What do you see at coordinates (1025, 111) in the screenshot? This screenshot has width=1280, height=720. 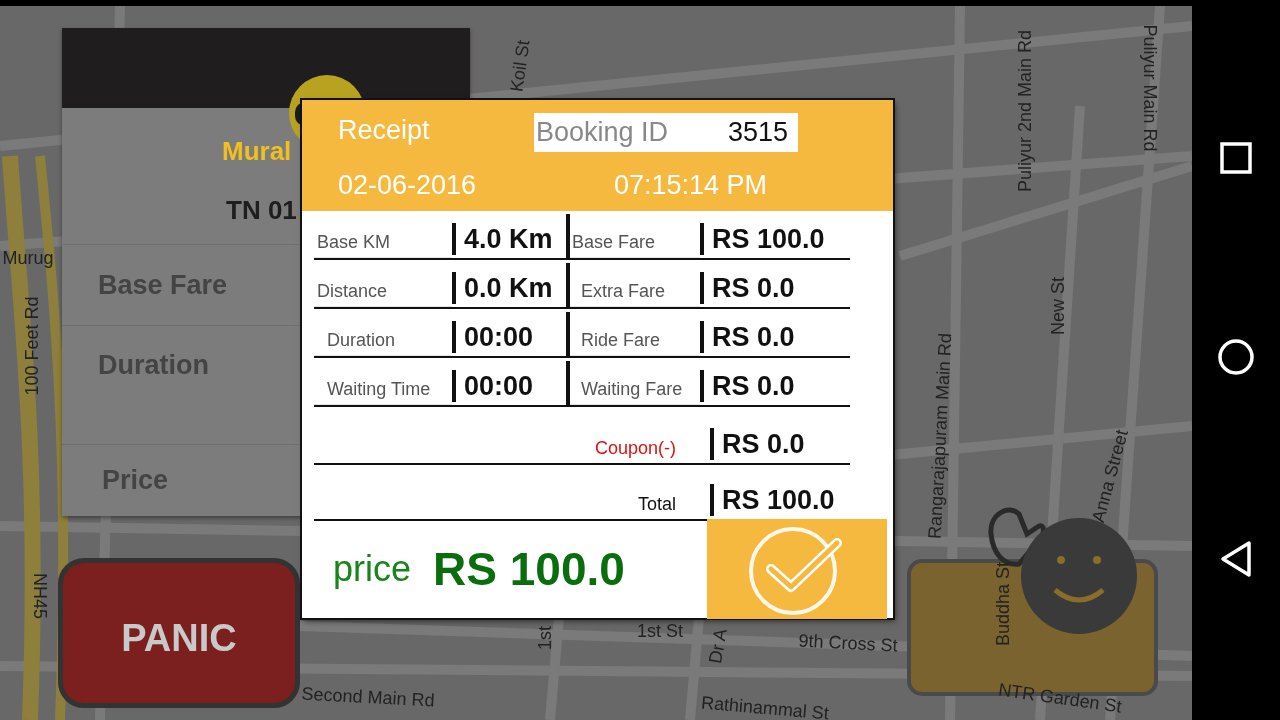 I see `street-label: Puliyur 2nd Main Rd` at bounding box center [1025, 111].